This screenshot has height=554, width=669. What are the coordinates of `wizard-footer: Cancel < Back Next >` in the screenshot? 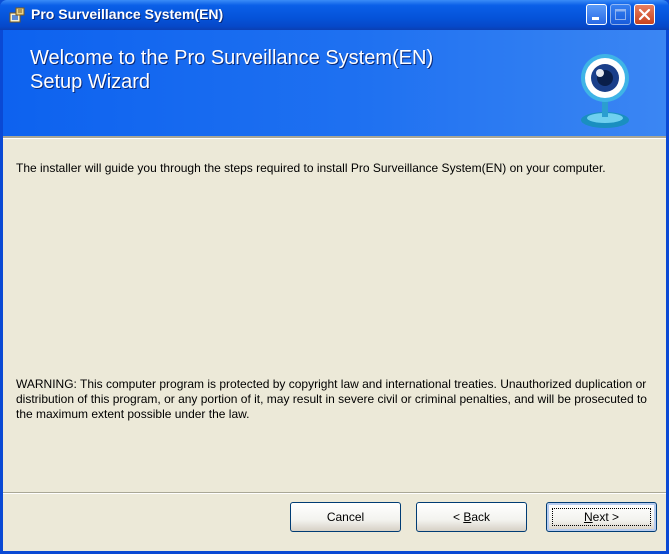 It's located at (334, 522).